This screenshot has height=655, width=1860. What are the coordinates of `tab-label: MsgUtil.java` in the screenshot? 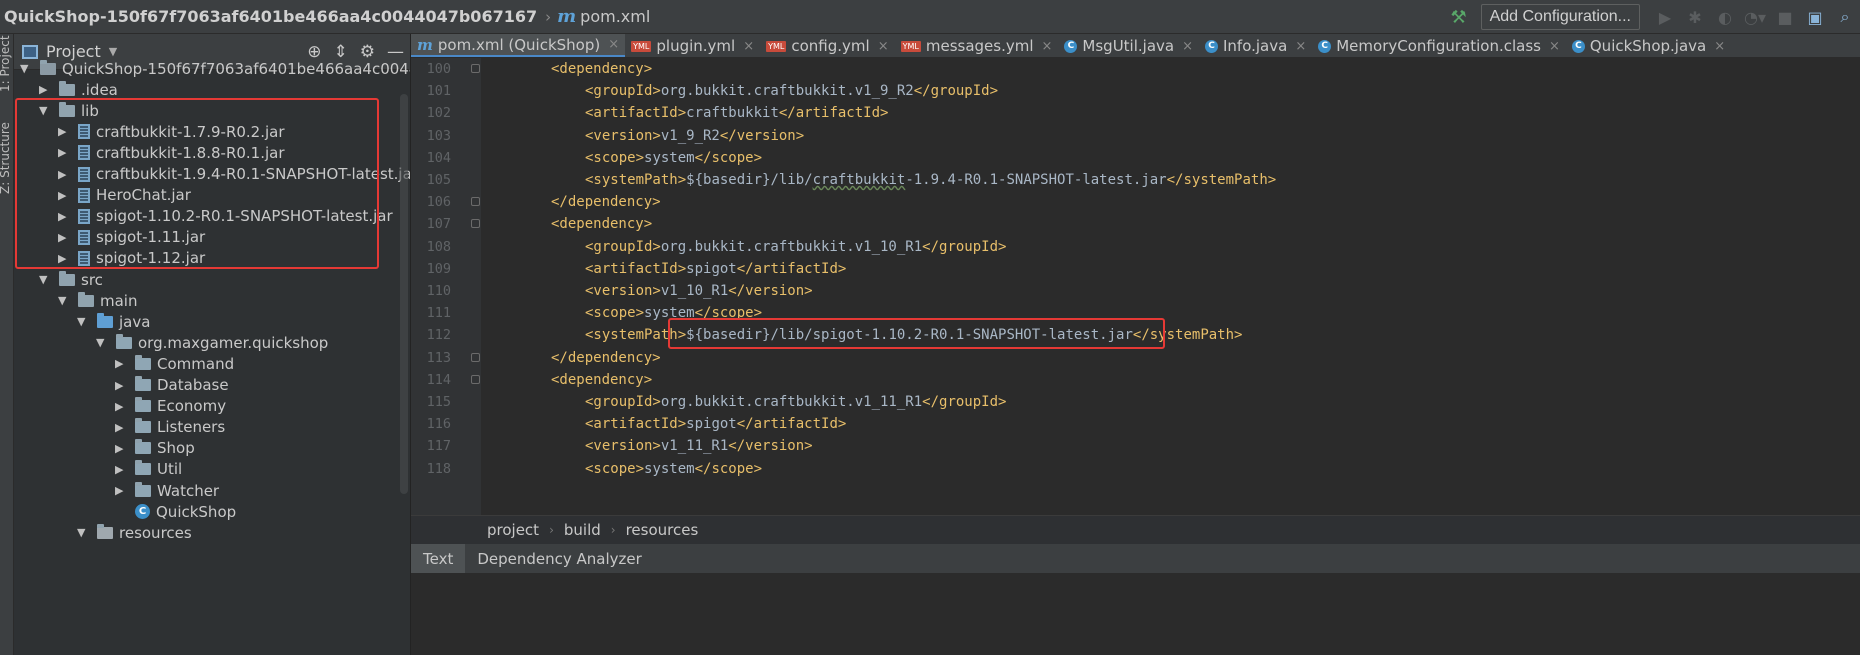 It's located at (1128, 46).